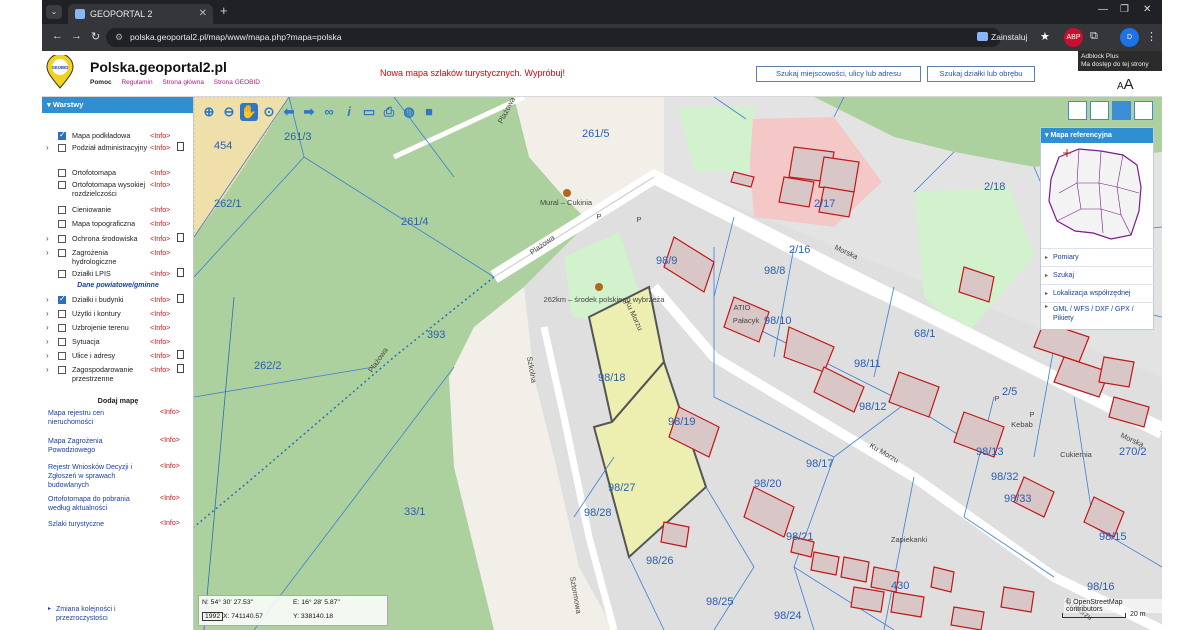 The image size is (1200, 630). What do you see at coordinates (98, 446) in the screenshot?
I see `add-map-link: Mapa Zagrożenia Powodziowego` at bounding box center [98, 446].